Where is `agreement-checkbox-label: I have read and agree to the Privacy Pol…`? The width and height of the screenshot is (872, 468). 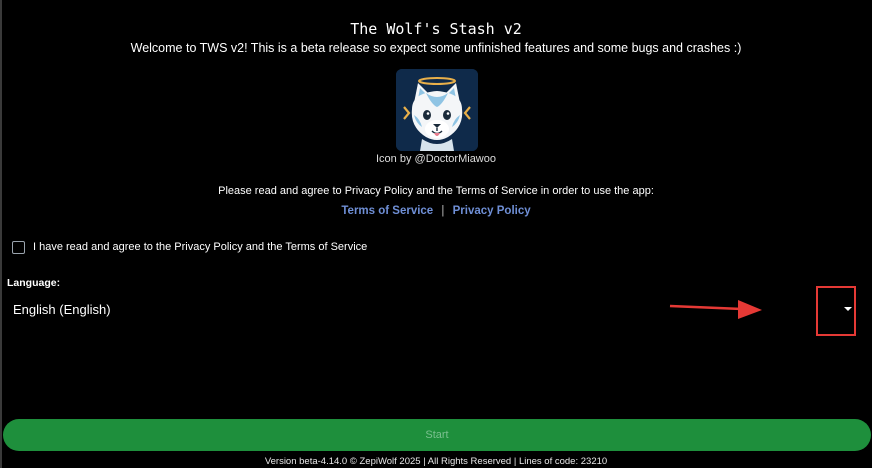
agreement-checkbox-label: I have read and agree to the Privacy Pol… is located at coordinates (200, 247).